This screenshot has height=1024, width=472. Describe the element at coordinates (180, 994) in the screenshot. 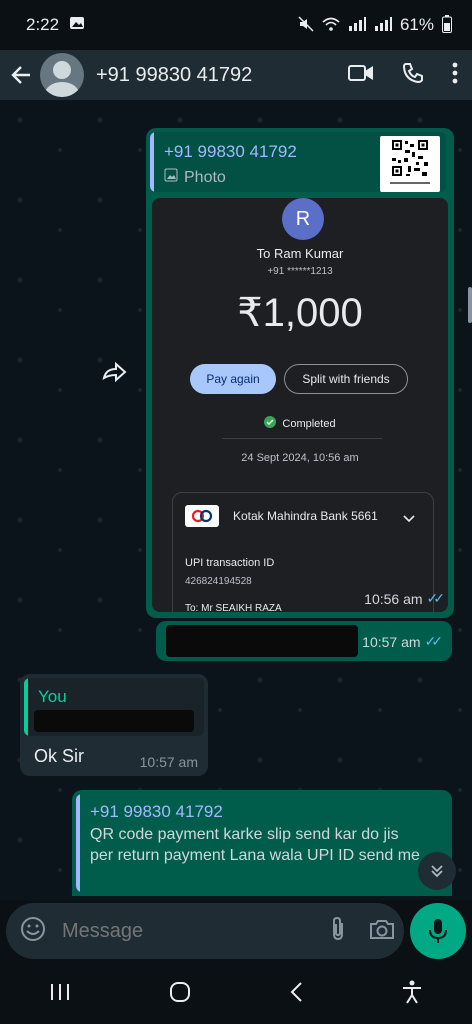

I see `home-icon` at that location.